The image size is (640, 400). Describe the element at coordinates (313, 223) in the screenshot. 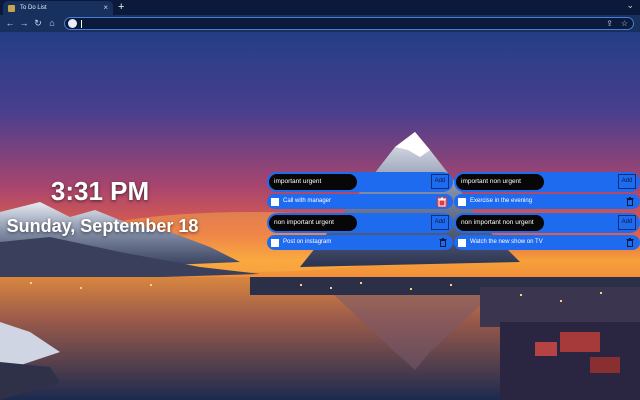

I see `quadrant-input: non important urgent` at that location.